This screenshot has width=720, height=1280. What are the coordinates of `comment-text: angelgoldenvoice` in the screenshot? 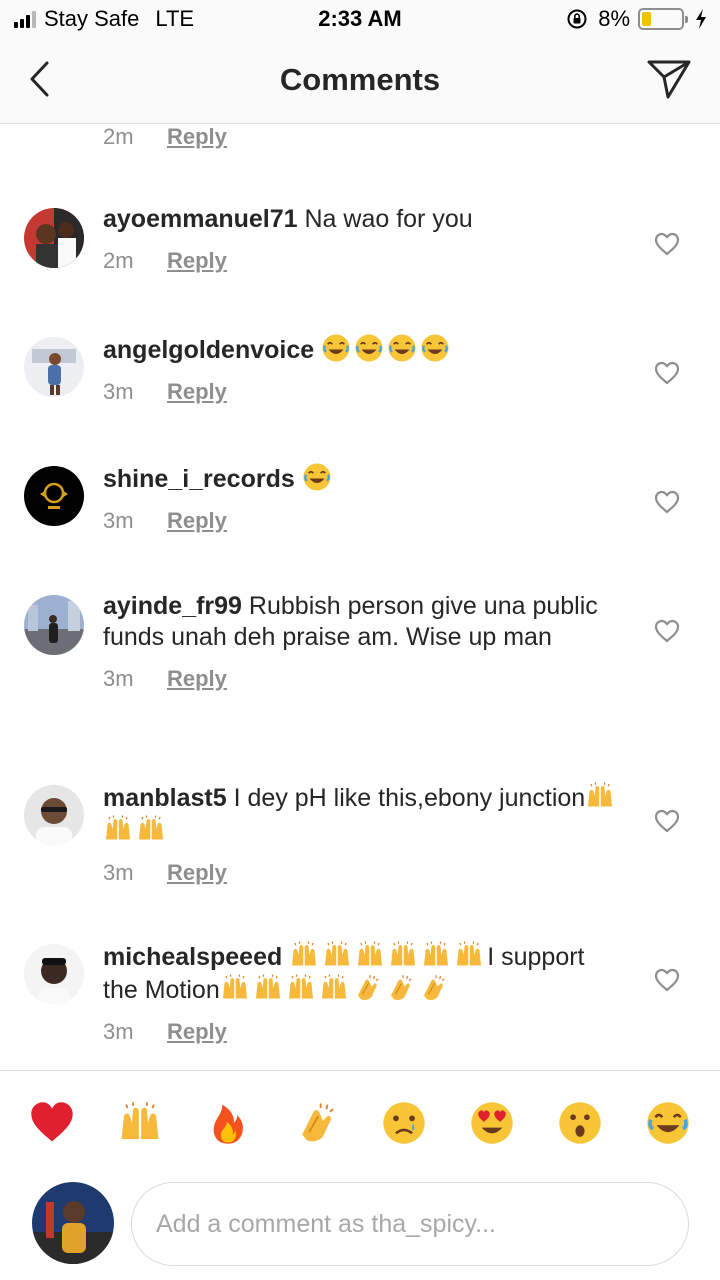 It's located at (363, 349).